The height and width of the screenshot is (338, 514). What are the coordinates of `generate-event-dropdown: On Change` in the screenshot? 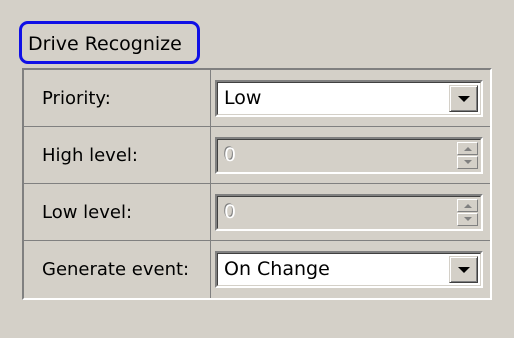 It's located at (349, 269).